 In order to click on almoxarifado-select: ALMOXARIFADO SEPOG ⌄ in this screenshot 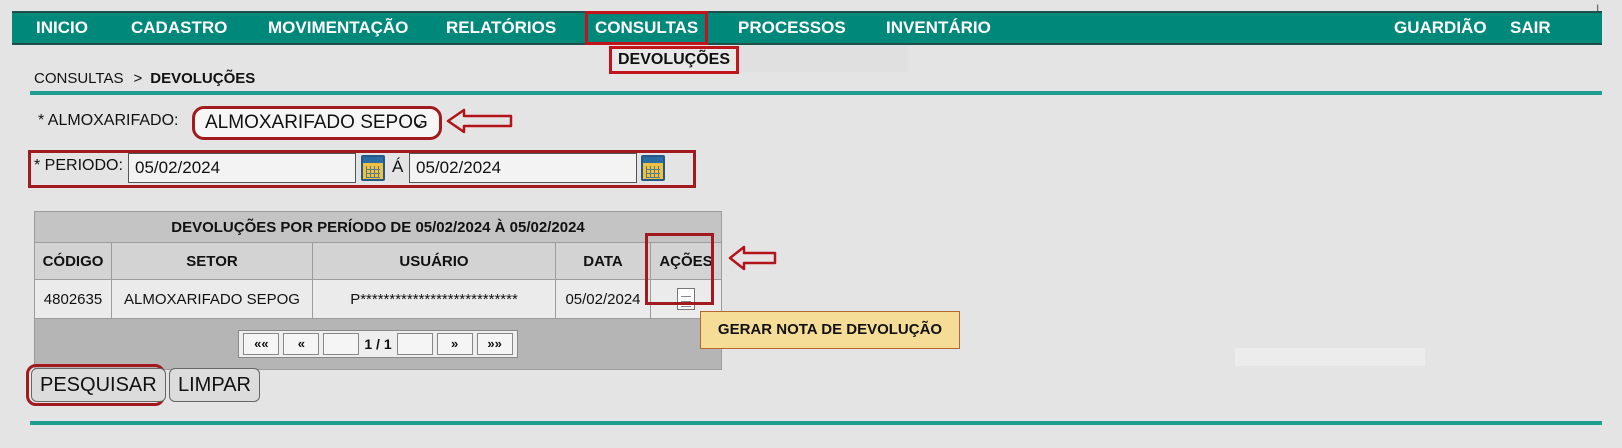, I will do `click(317, 123)`.